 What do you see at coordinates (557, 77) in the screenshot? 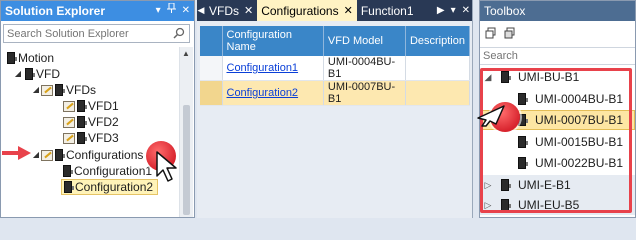
I see `toolbox-group-umi-bu-b1: ◢ UMI-BU-B1` at bounding box center [557, 77].